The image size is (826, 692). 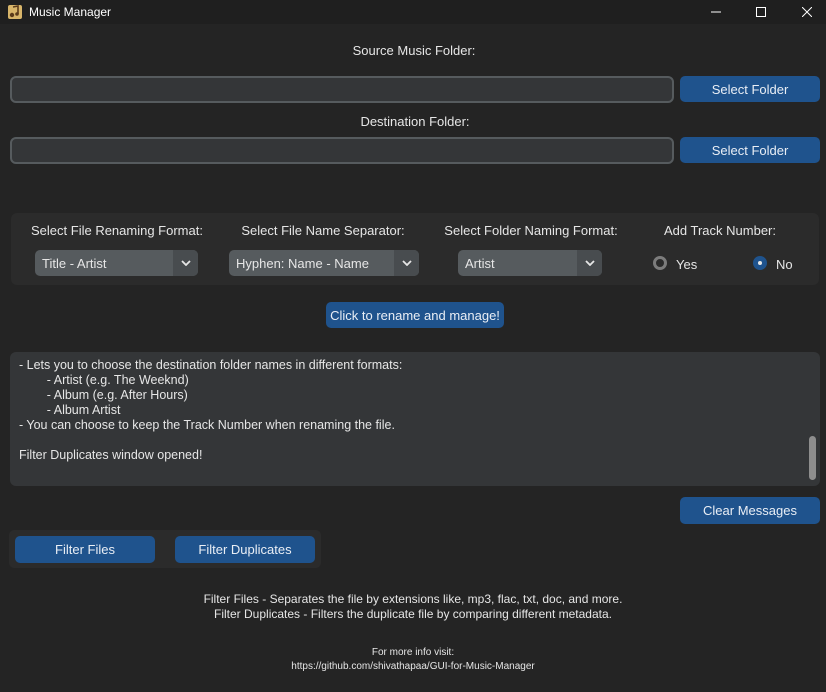 I want to click on track-number-yes-label: Yes, so click(x=687, y=264).